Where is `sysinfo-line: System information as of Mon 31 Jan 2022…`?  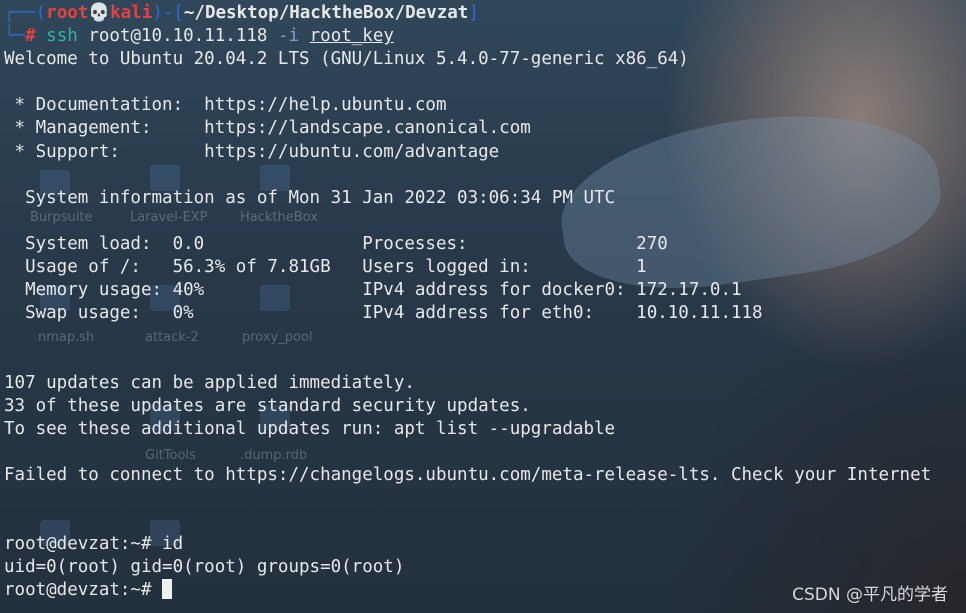
sysinfo-line: System information as of Mon 31 Jan 2022… is located at coordinates (310, 197).